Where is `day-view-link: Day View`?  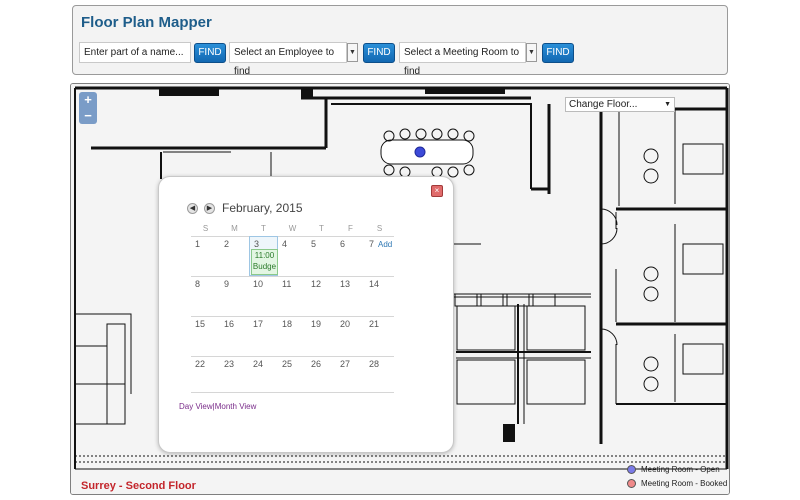 day-view-link: Day View is located at coordinates (196, 406).